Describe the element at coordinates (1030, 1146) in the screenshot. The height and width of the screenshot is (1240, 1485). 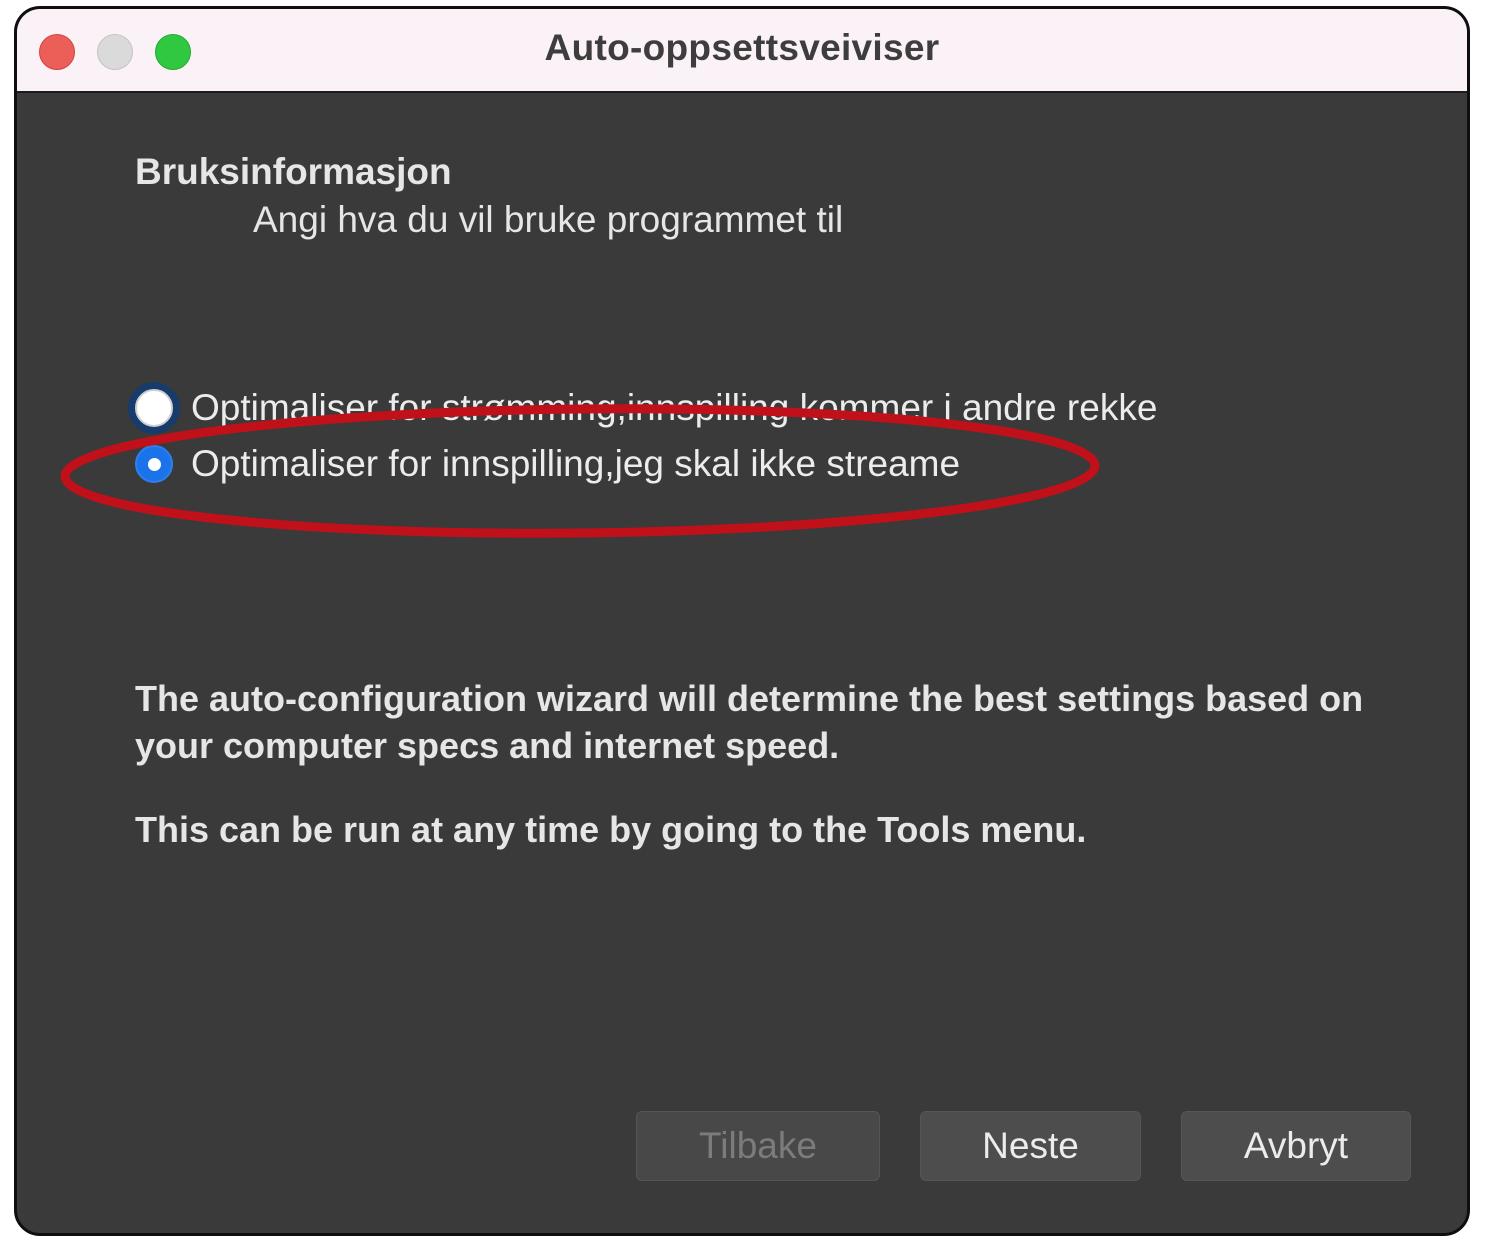
I see `next-button: Neste` at that location.